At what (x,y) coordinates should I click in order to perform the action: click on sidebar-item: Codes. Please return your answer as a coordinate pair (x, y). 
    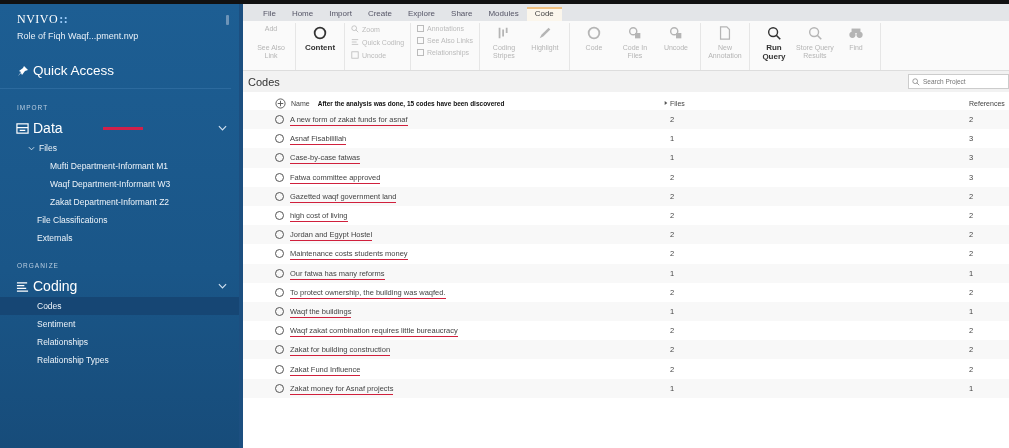
    Looking at the image, I should click on (119, 306).